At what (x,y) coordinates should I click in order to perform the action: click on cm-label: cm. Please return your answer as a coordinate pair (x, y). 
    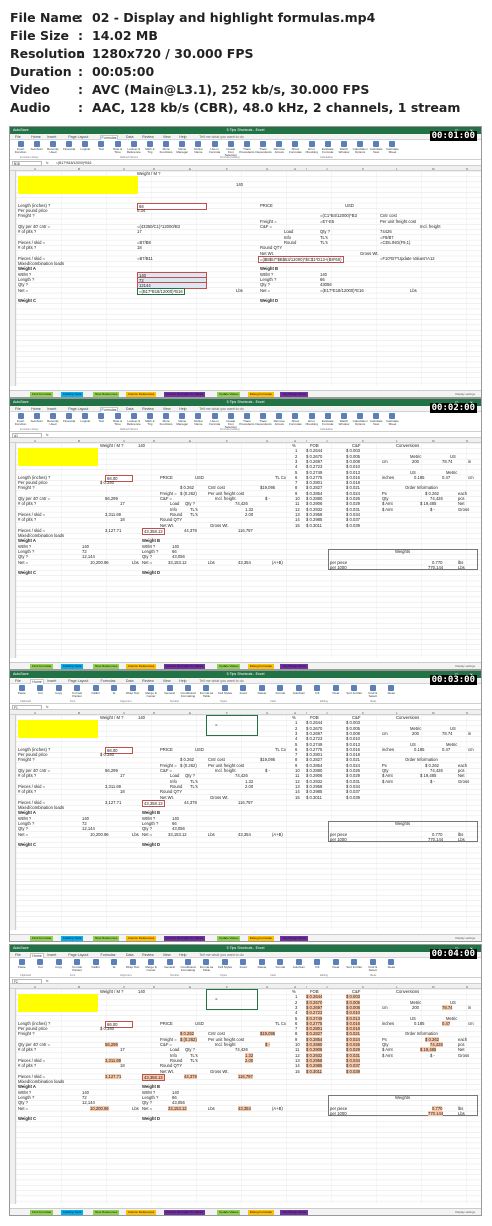
    Looking at the image, I should click on (385, 1007).